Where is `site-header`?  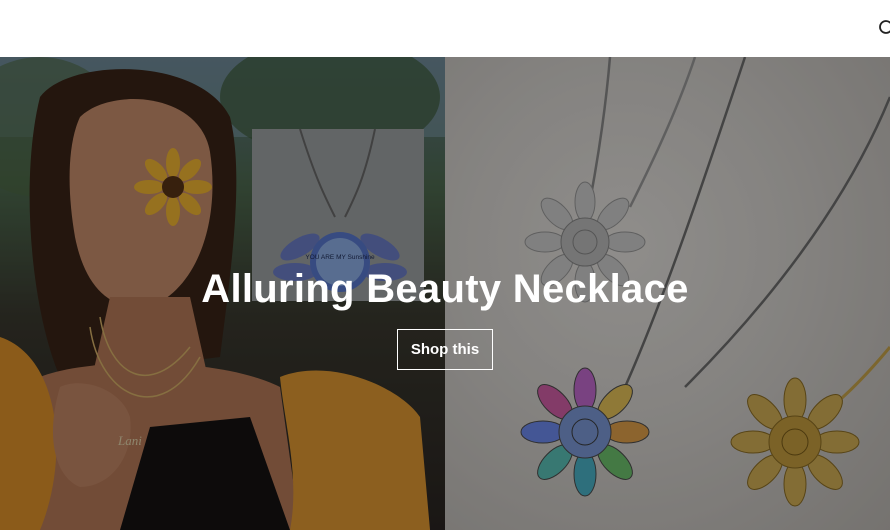 site-header is located at coordinates (445, 28).